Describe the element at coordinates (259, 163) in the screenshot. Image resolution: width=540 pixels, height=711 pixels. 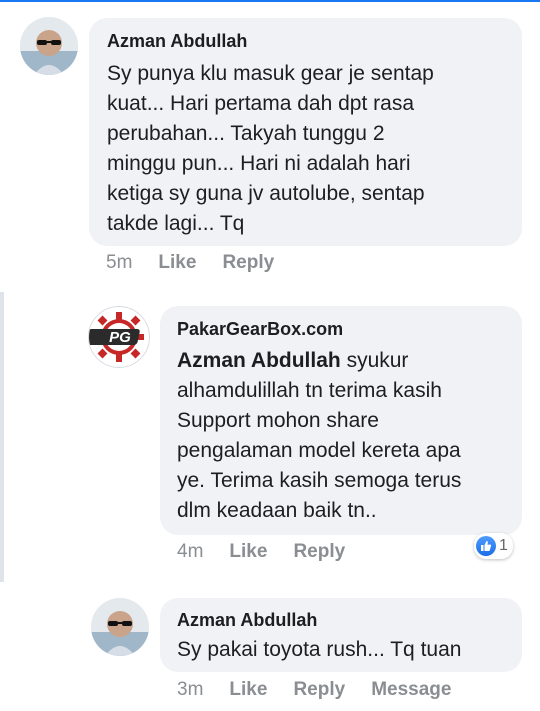
I see `comment-line: minggu pun... Hari ni adalah hari` at that location.